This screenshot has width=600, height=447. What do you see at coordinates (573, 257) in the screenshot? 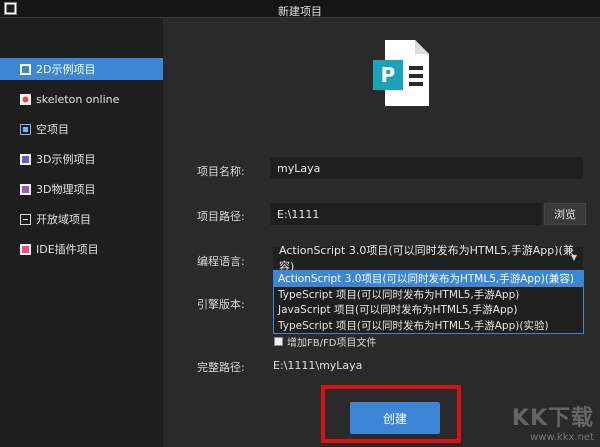
I see `chevron-down-icon: ▼` at bounding box center [573, 257].